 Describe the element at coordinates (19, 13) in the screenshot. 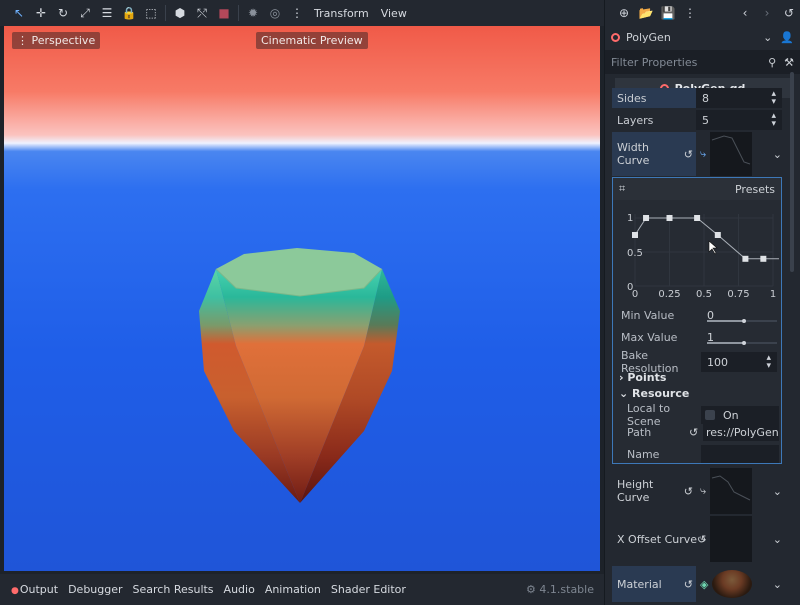

I see `select-arrow-icon: ↖` at that location.